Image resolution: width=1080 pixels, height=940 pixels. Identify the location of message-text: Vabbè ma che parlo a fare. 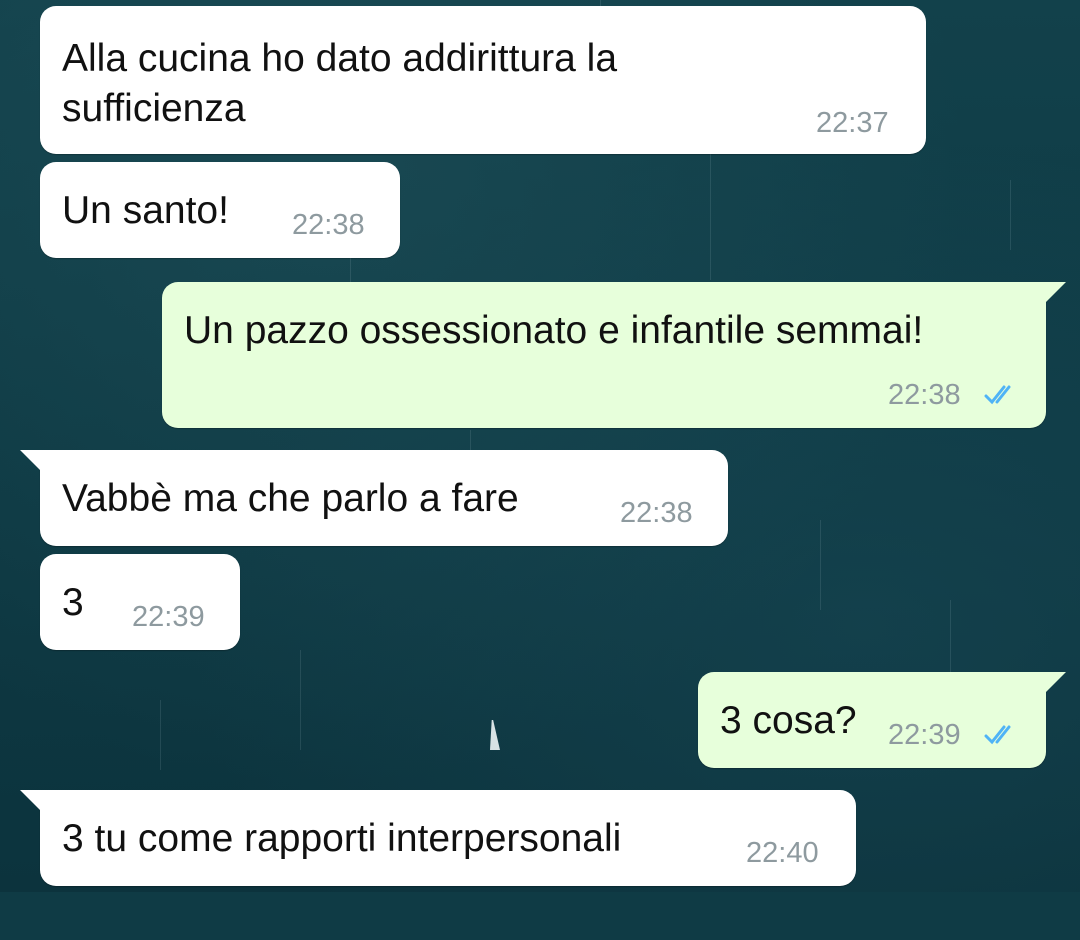
(290, 498).